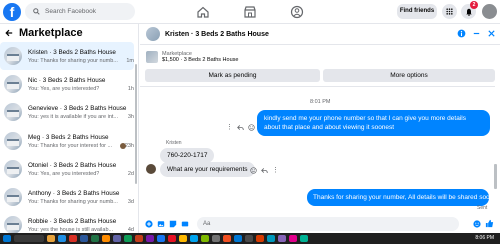  What do you see at coordinates (489, 11) in the screenshot?
I see `profile-avatar` at bounding box center [489, 11].